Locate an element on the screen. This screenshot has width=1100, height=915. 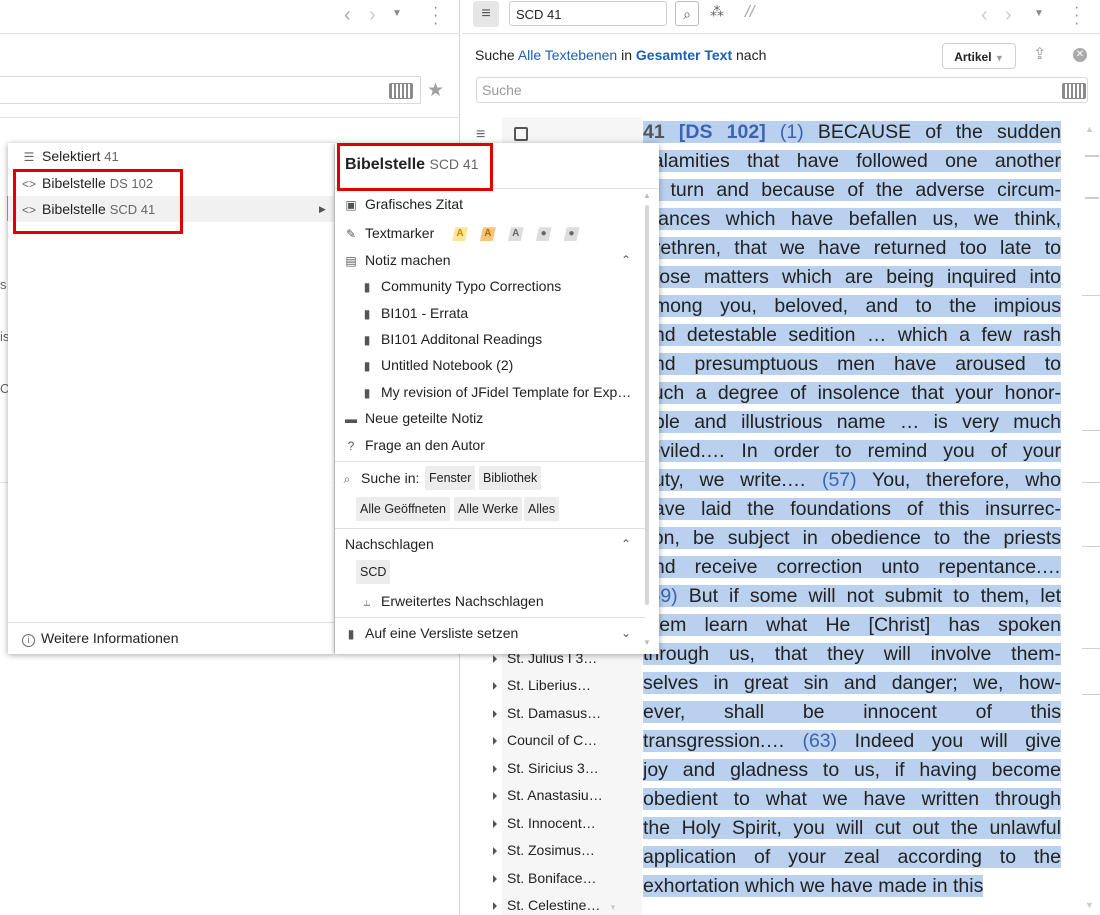
reading-line: through us, that they will involve them- is located at coordinates (852, 654).